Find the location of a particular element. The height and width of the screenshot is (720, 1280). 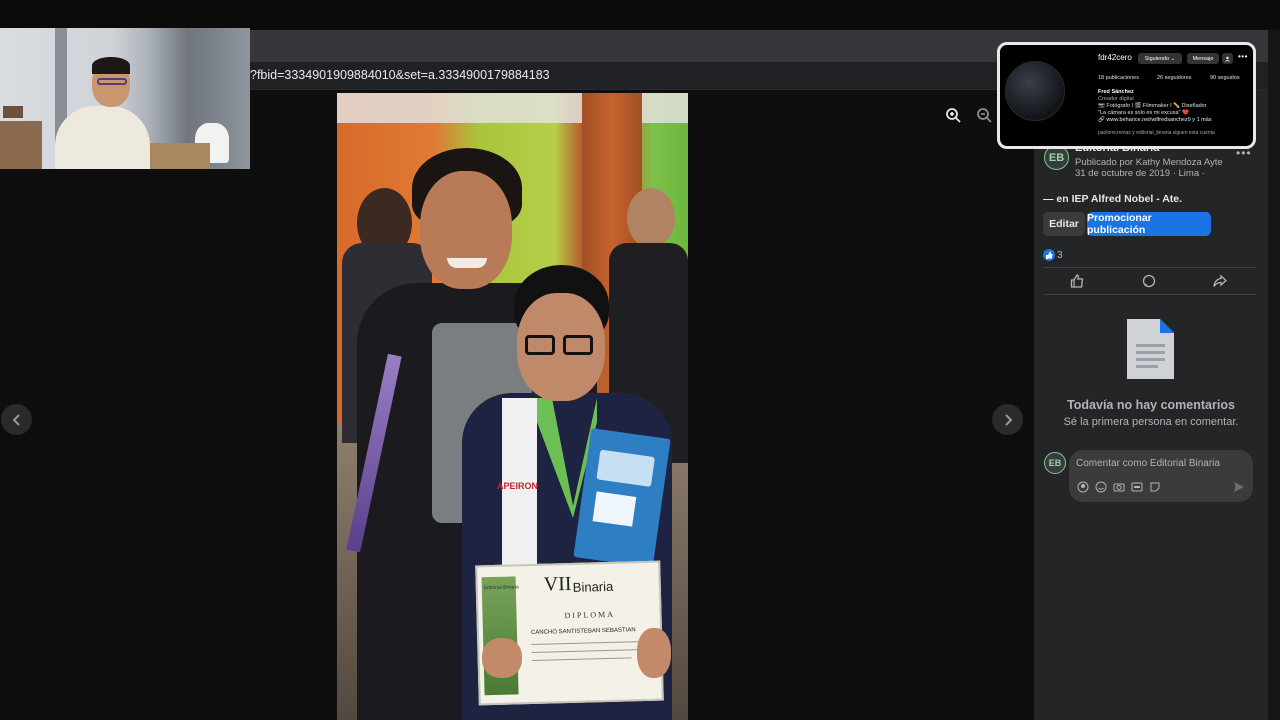

diploma-edition: VII is located at coordinates (557, 584).